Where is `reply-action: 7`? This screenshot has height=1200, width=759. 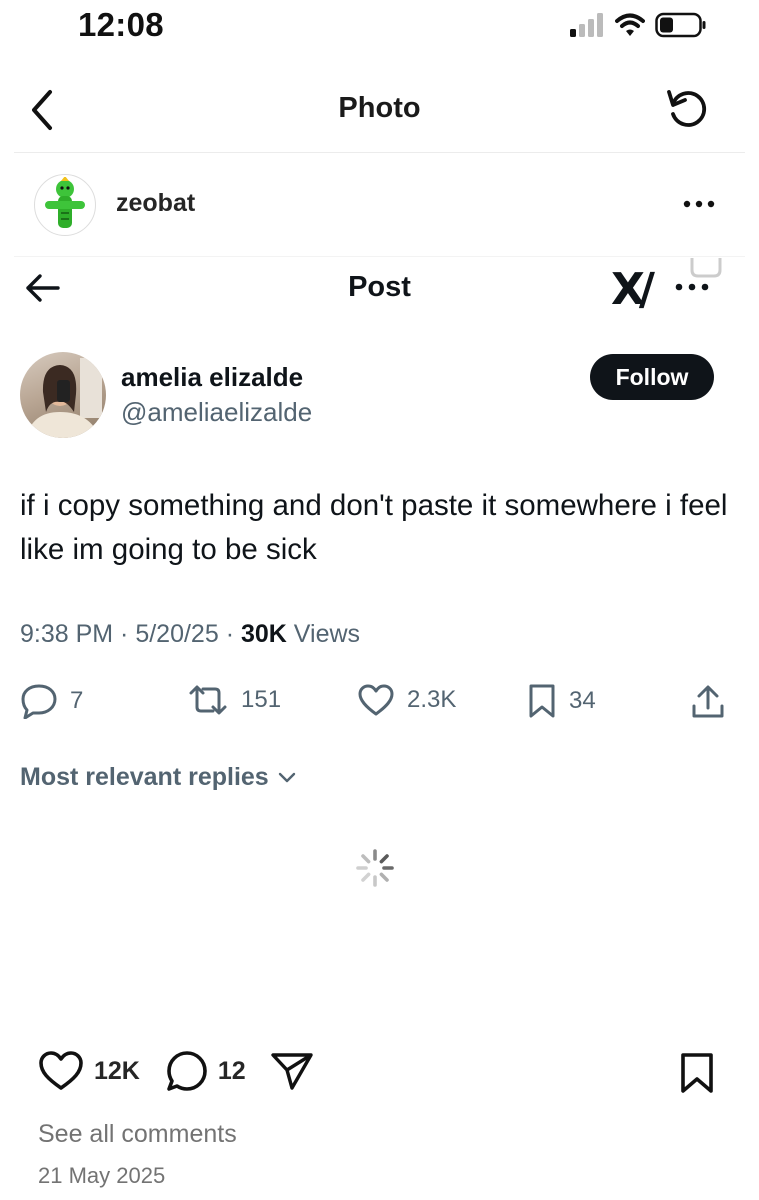 reply-action: 7 is located at coordinates (51, 701).